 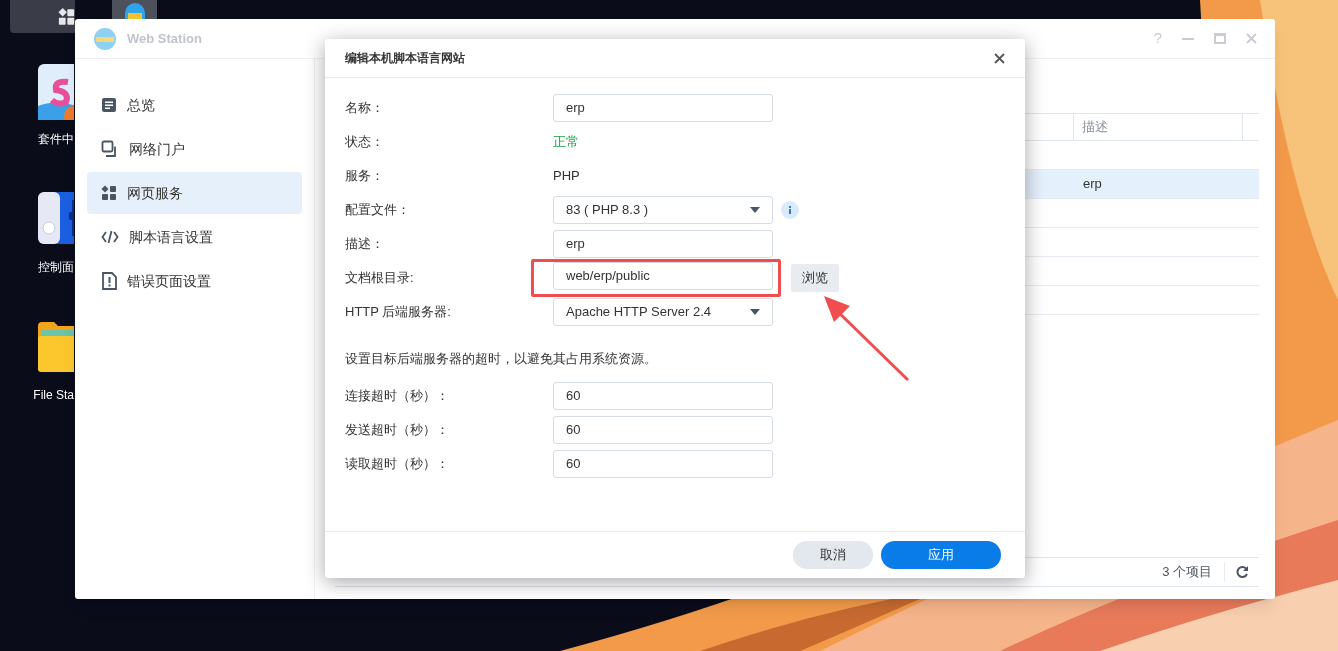 What do you see at coordinates (194, 193) in the screenshot?
I see `sidebar-item: 网页服务` at bounding box center [194, 193].